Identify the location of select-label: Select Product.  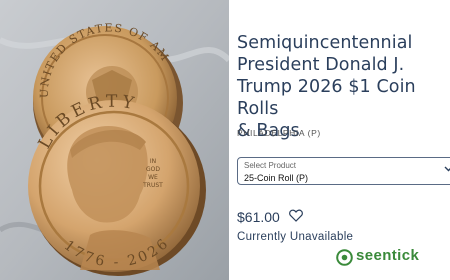
(270, 165).